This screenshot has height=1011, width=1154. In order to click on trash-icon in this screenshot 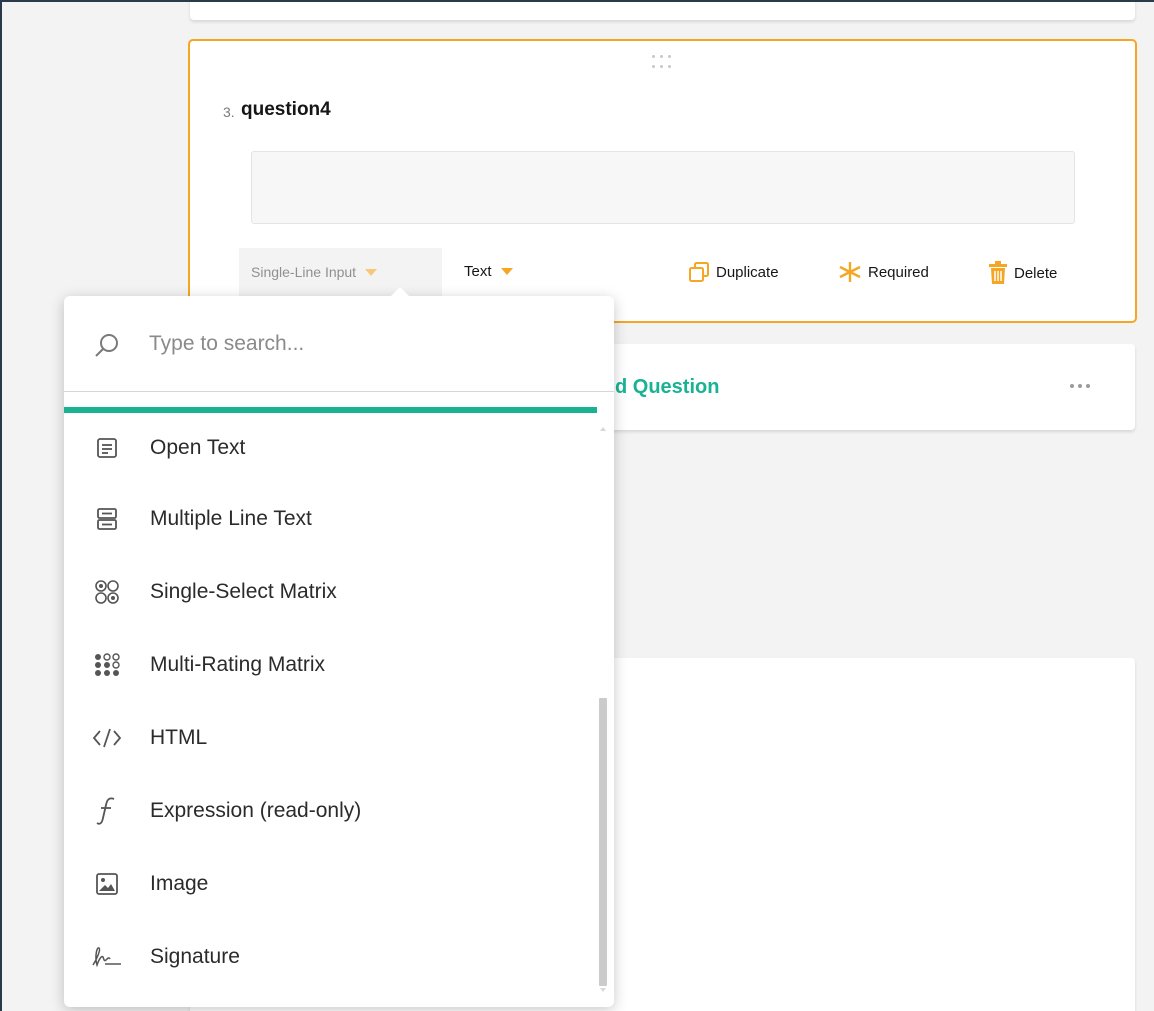, I will do `click(998, 272)`.